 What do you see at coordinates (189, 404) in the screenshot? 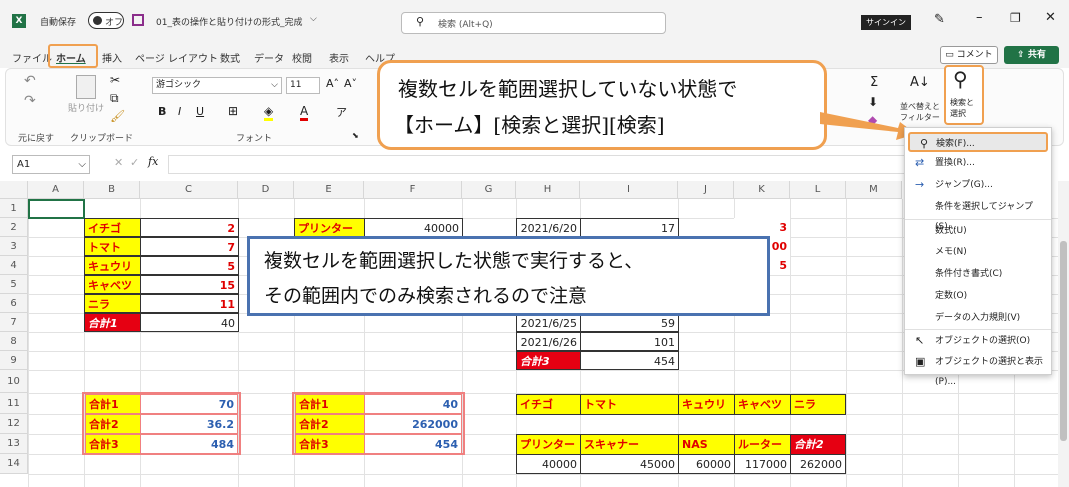
I see `cell-value: 70` at bounding box center [189, 404].